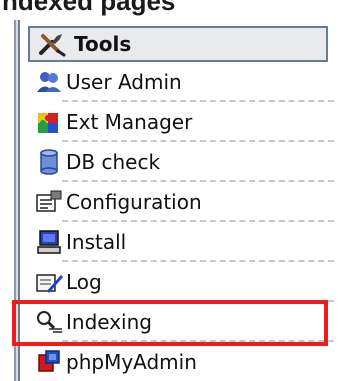 The width and height of the screenshot is (344, 381). What do you see at coordinates (84, 282) in the screenshot?
I see `menu-item-label: Log` at bounding box center [84, 282].